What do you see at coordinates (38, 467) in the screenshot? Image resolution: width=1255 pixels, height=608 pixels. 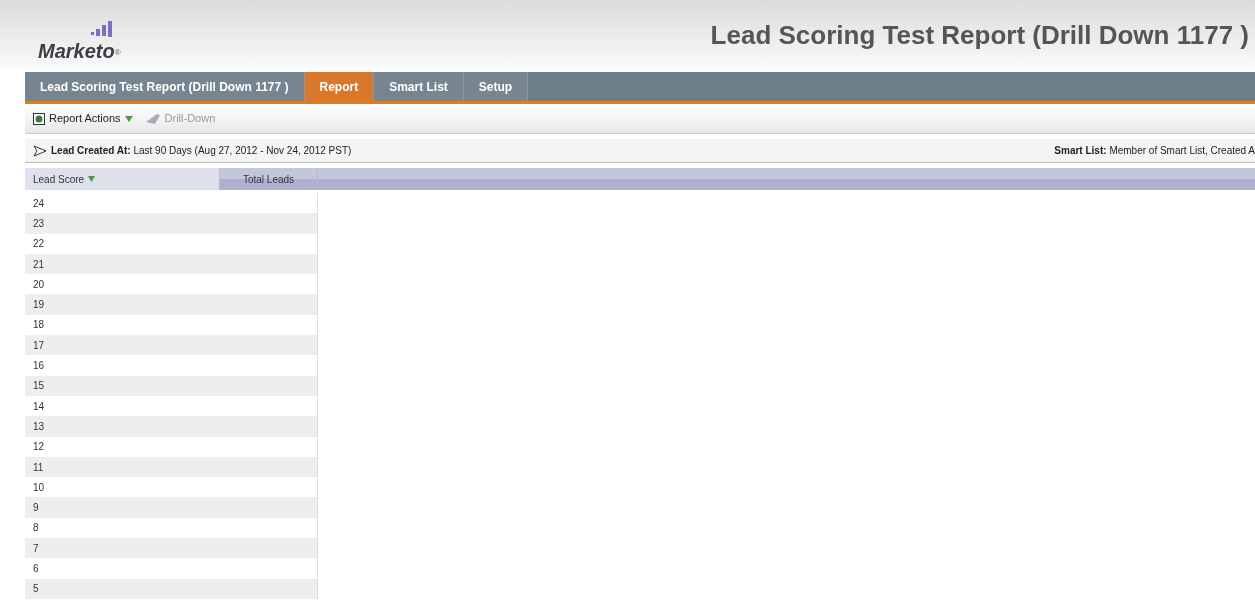 I see `lead-score-cell-text: 11` at bounding box center [38, 467].